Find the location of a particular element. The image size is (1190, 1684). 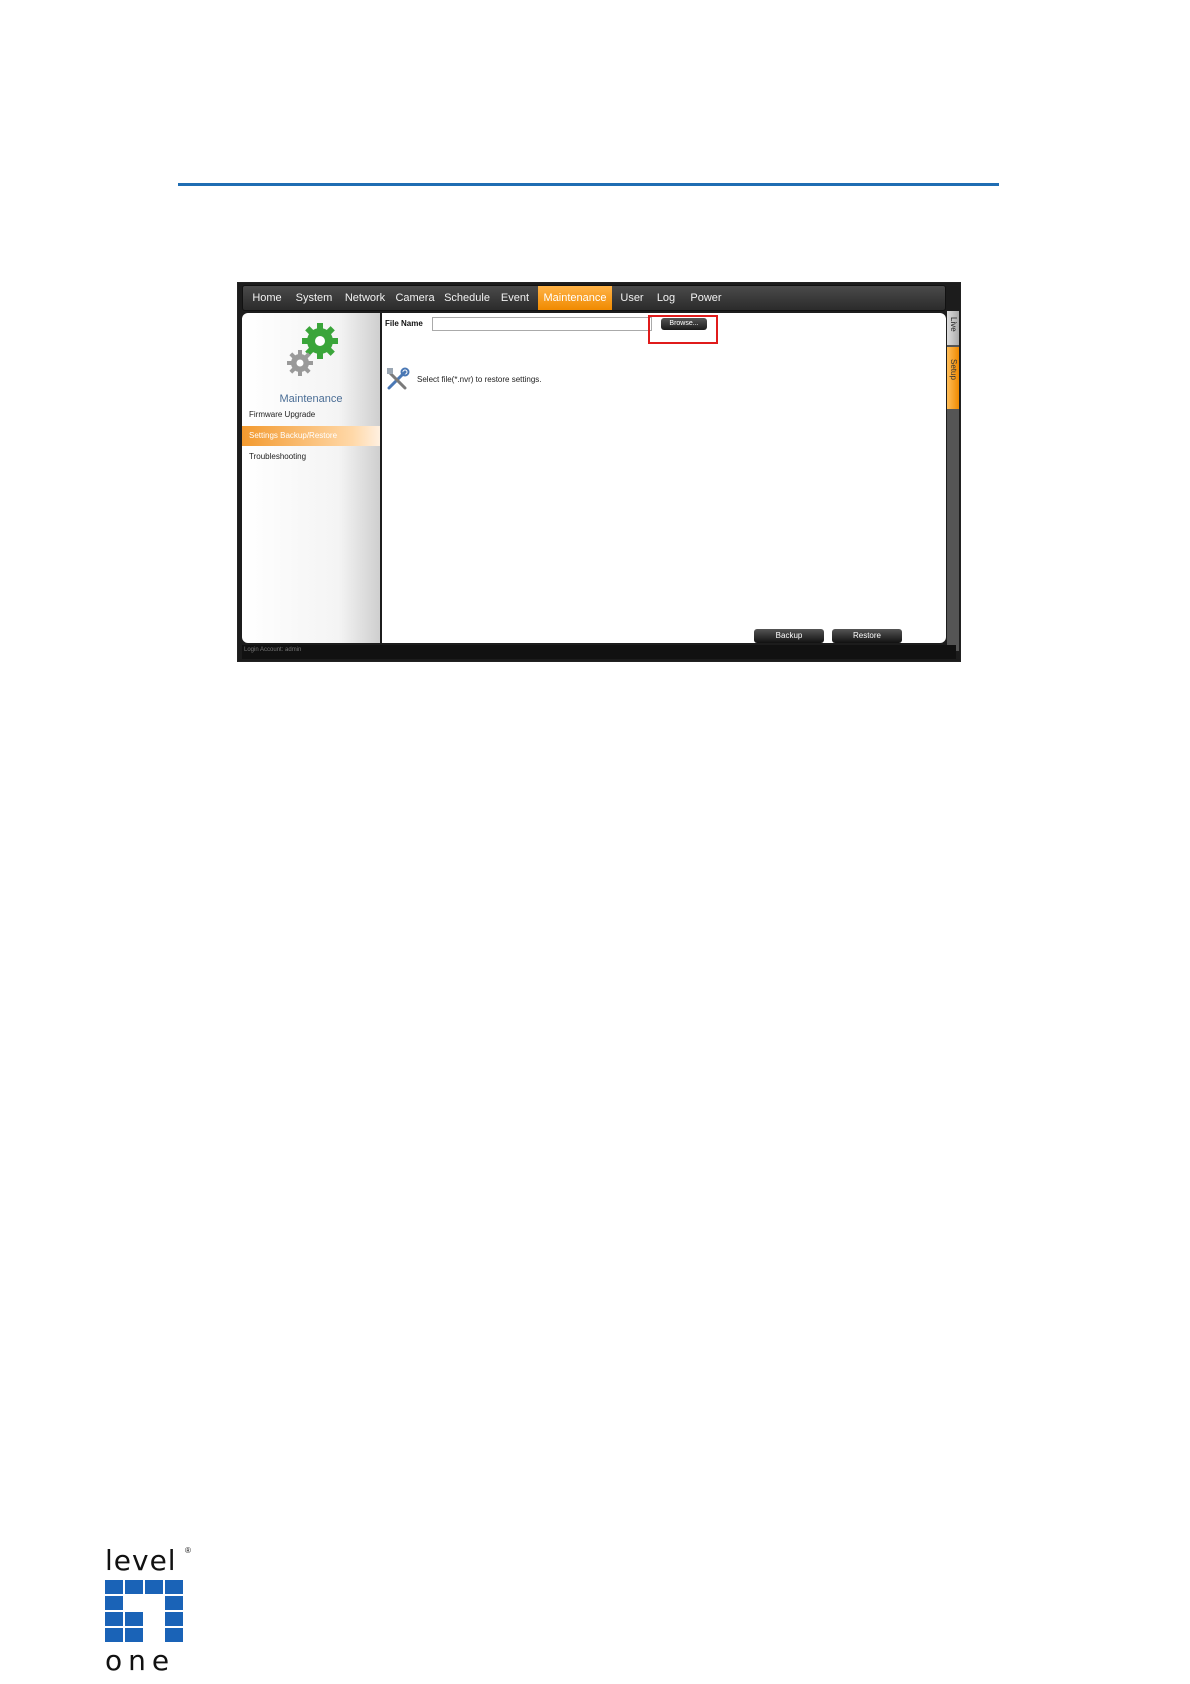

file-name-label: File Name is located at coordinates (404, 323).